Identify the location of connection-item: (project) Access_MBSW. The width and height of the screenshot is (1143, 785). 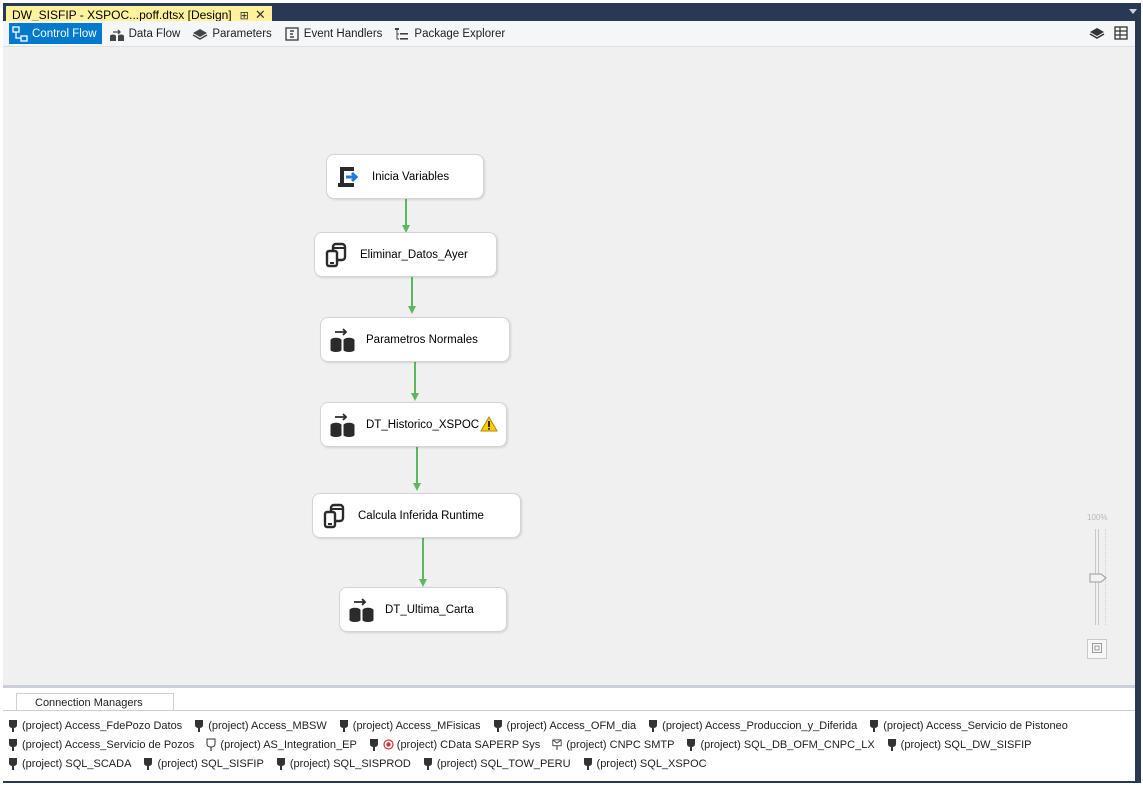
(260, 725).